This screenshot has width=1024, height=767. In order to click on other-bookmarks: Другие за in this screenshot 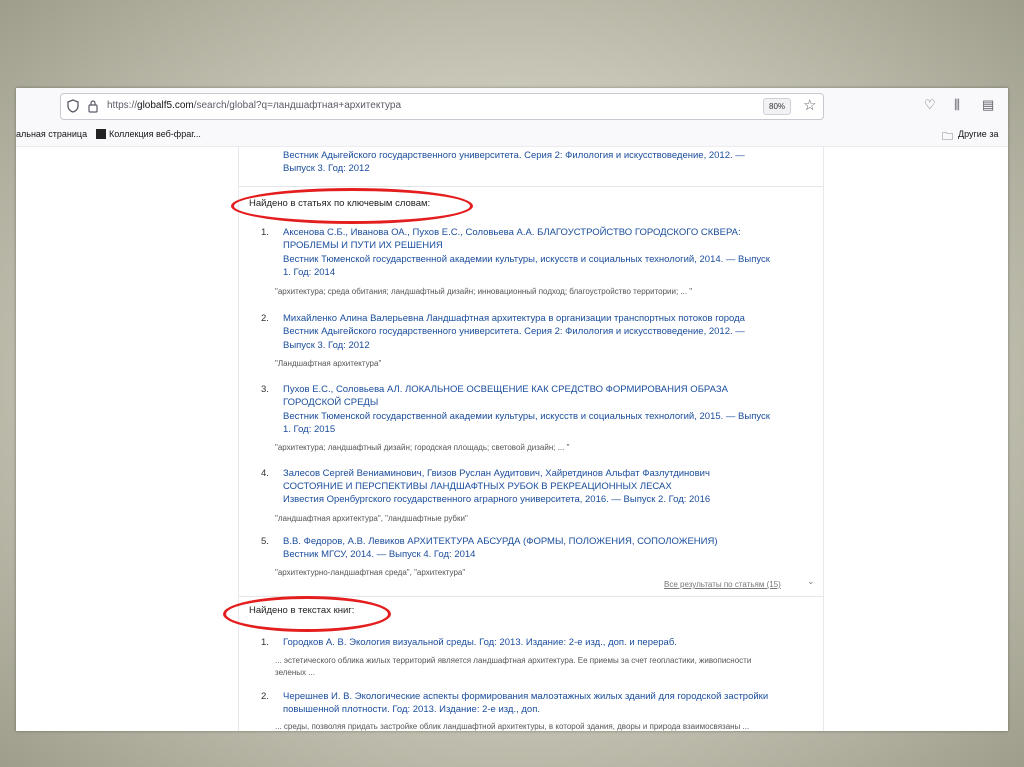, I will do `click(978, 134)`.